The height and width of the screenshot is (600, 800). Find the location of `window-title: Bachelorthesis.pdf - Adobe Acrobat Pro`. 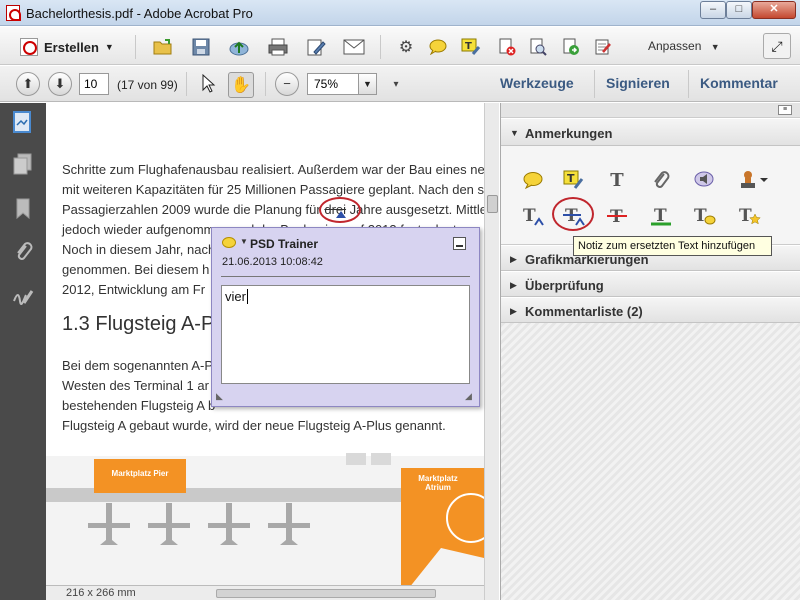

window-title: Bachelorthesis.pdf - Adobe Acrobat Pro is located at coordinates (139, 13).